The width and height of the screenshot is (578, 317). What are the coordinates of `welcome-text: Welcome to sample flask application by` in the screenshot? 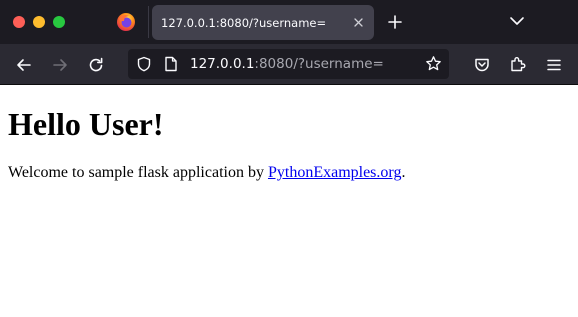 It's located at (138, 172).